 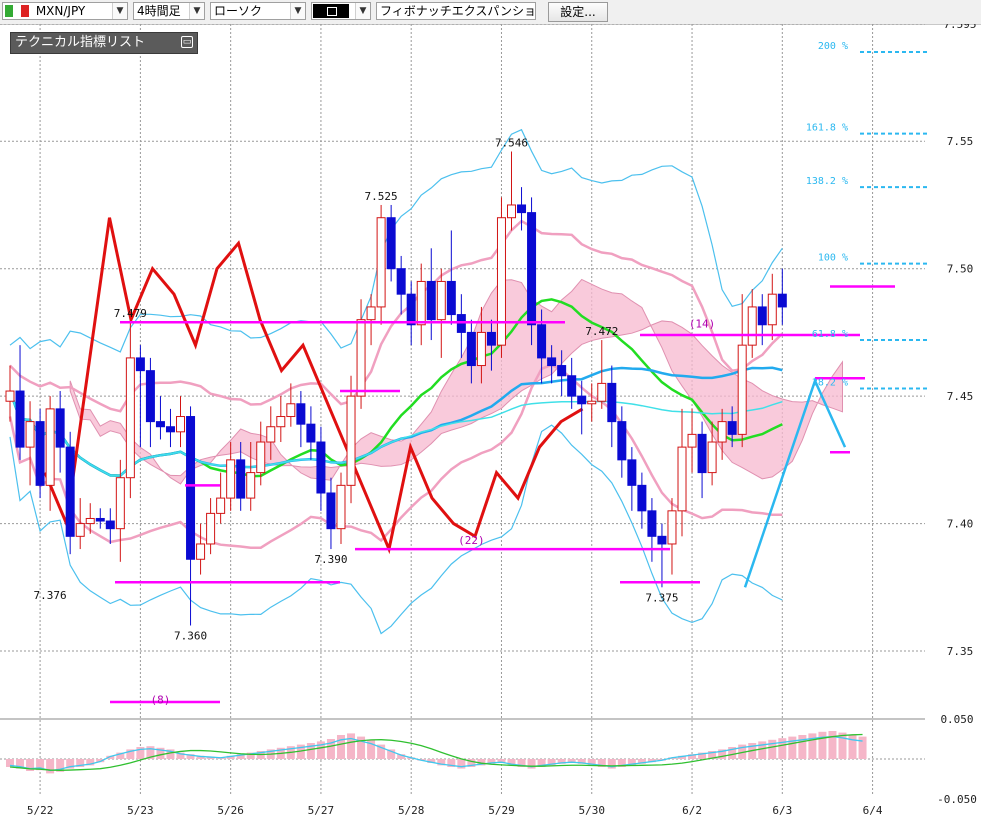 What do you see at coordinates (661, 597) in the screenshot?
I see `price-annotation: 7.375` at bounding box center [661, 597].